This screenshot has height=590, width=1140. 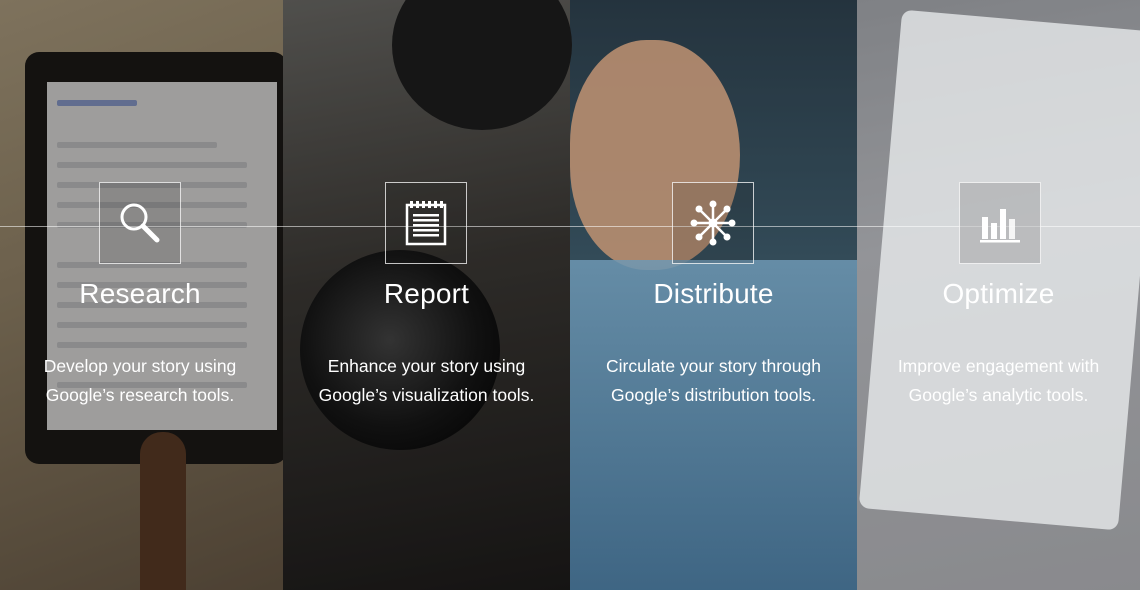 I want to click on research-title: Research, so click(x=140, y=293).